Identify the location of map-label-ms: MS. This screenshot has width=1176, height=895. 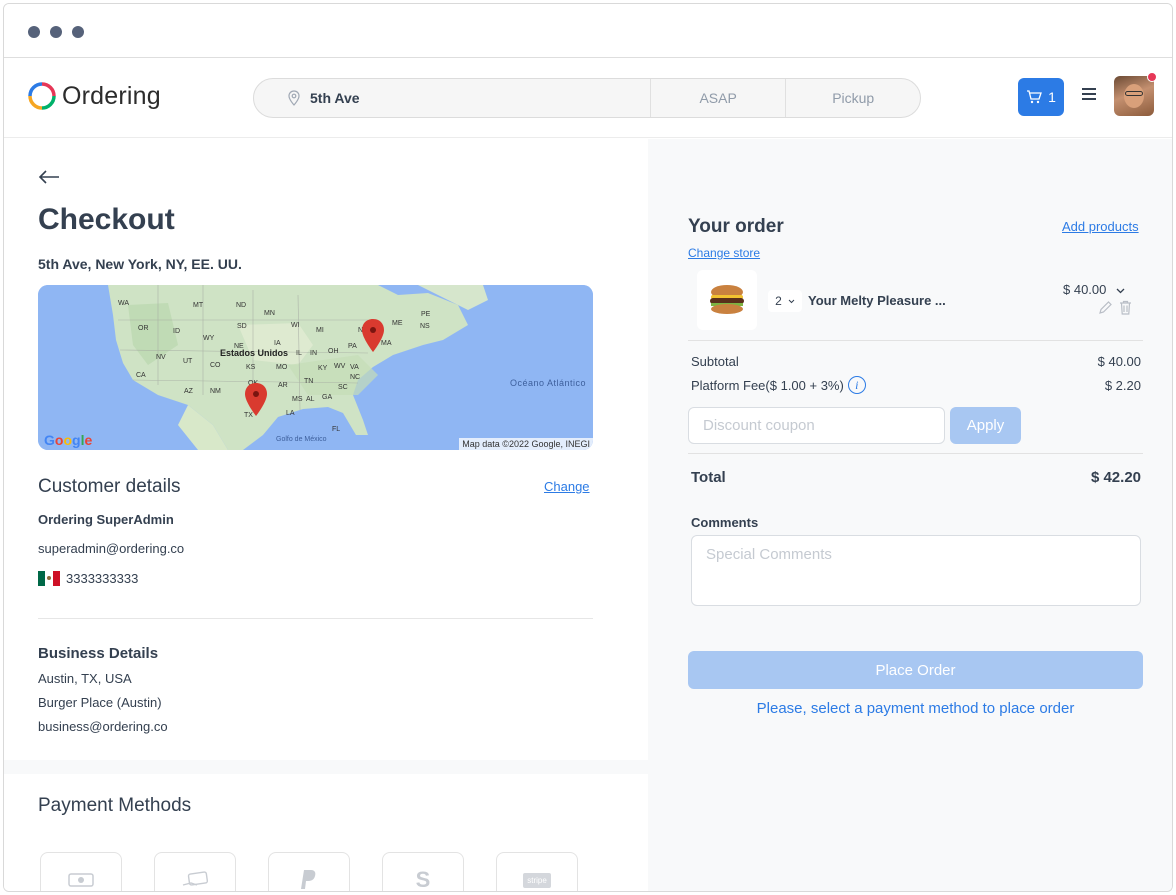
(297, 399).